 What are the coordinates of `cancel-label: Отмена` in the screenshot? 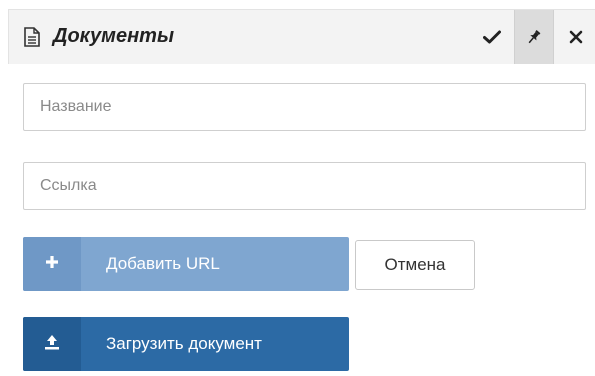 It's located at (415, 264).